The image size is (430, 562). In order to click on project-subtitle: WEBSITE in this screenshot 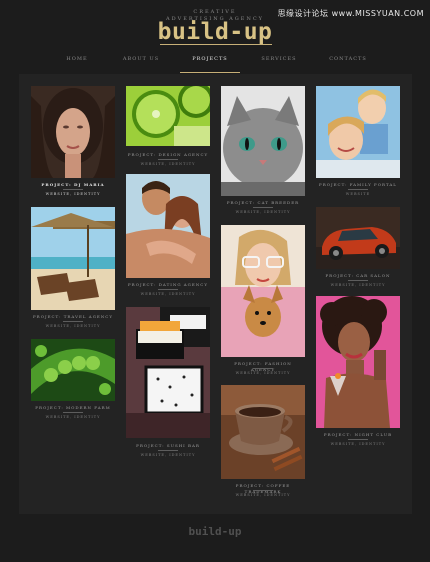, I will do `click(358, 194)`.